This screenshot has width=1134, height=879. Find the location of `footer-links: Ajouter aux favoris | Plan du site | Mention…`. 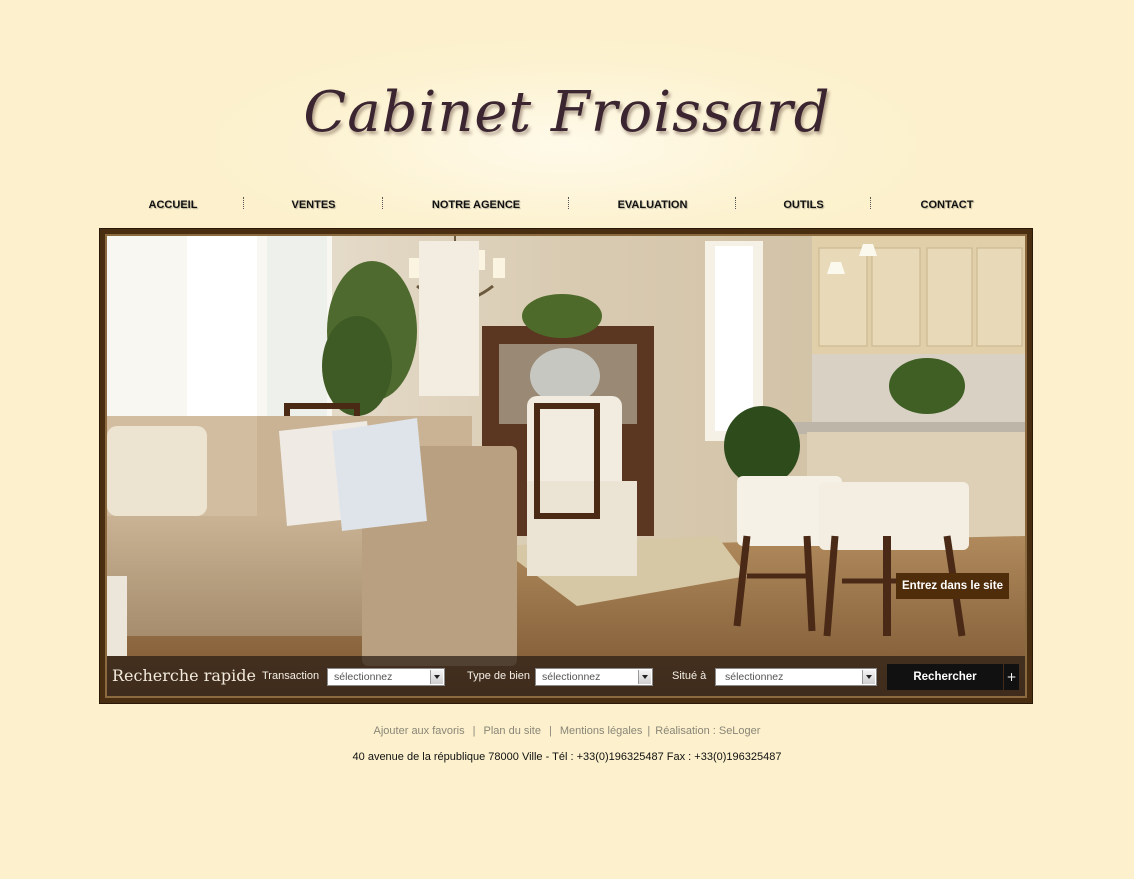

footer-links: Ajouter aux favoris | Plan du site | Mention… is located at coordinates (567, 731).